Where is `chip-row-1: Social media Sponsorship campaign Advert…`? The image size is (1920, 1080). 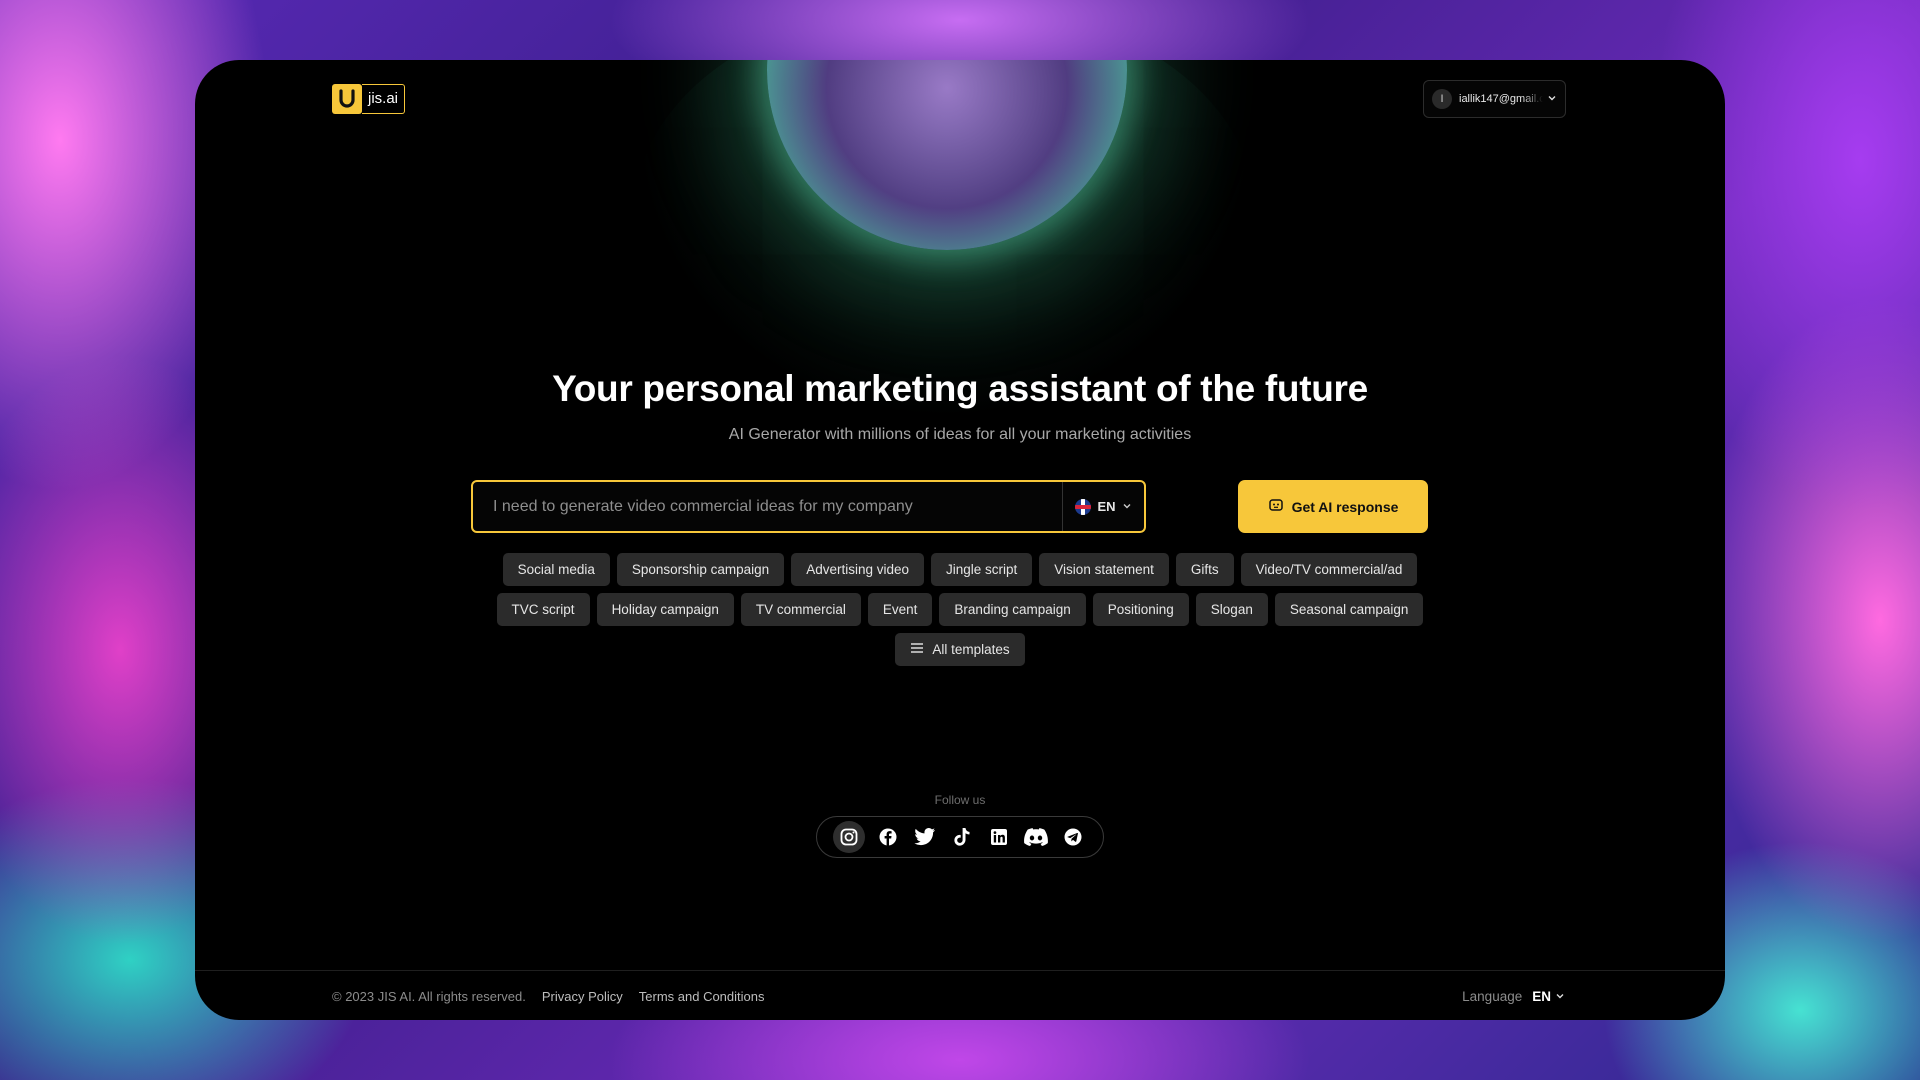
chip-row-1: Social media Sponsorship campaign Advert… is located at coordinates (960, 569).